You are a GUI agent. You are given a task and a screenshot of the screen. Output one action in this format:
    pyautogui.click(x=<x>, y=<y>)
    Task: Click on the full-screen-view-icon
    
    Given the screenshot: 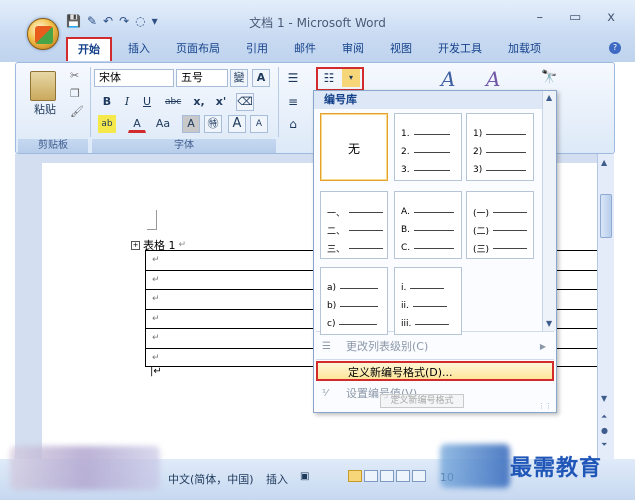 What is the action you would take?
    pyautogui.click(x=371, y=476)
    